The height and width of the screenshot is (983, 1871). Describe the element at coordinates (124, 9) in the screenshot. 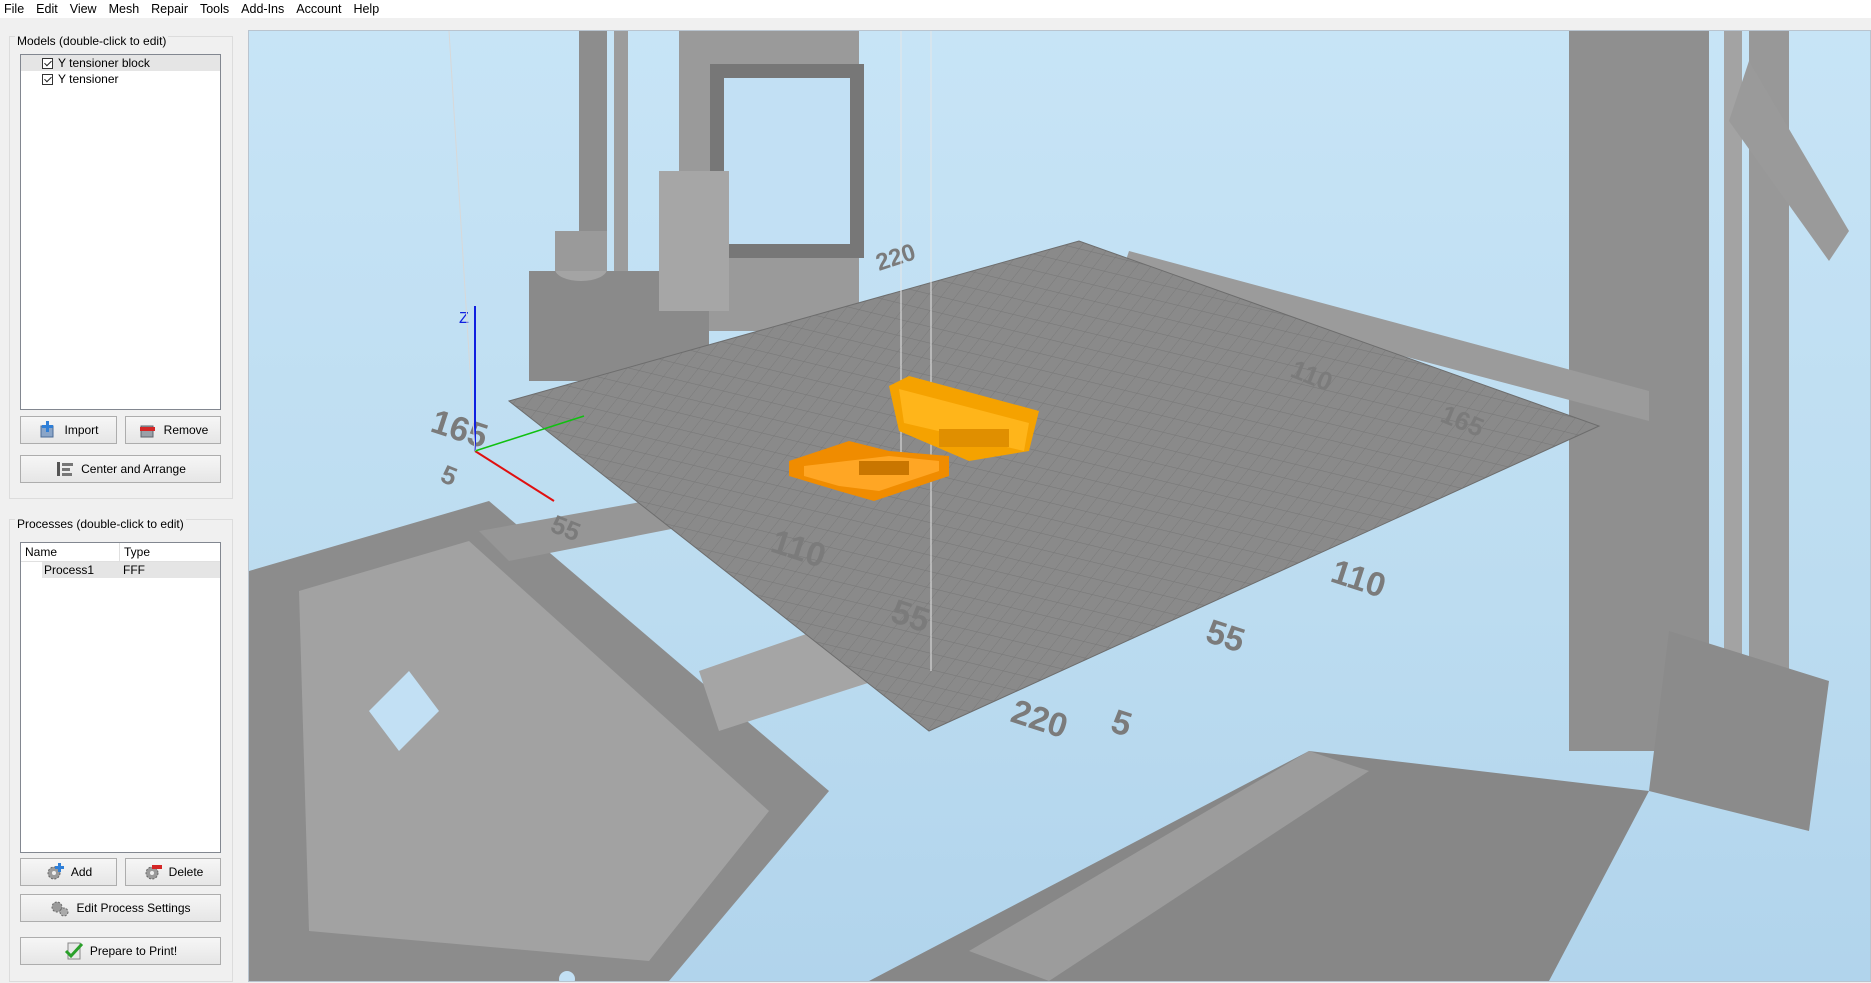

I see `menu-mesh: Mesh` at that location.